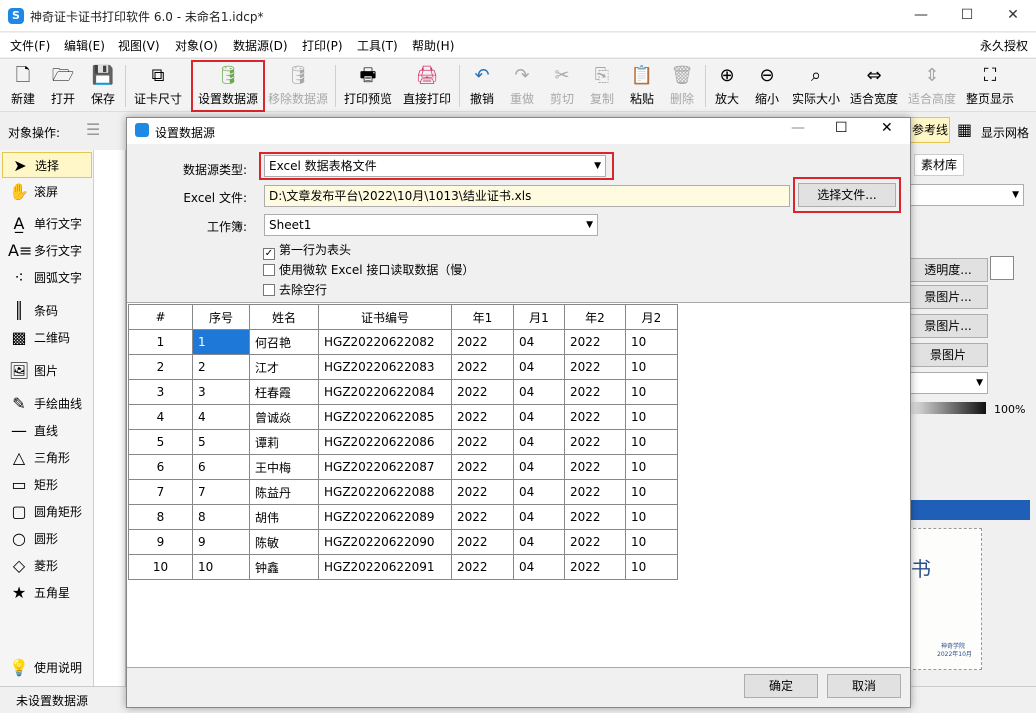 This screenshot has width=1036, height=713. Describe the element at coordinates (932, 86) in the screenshot. I see `fit-height-button: ⇕ 适合高度` at that location.